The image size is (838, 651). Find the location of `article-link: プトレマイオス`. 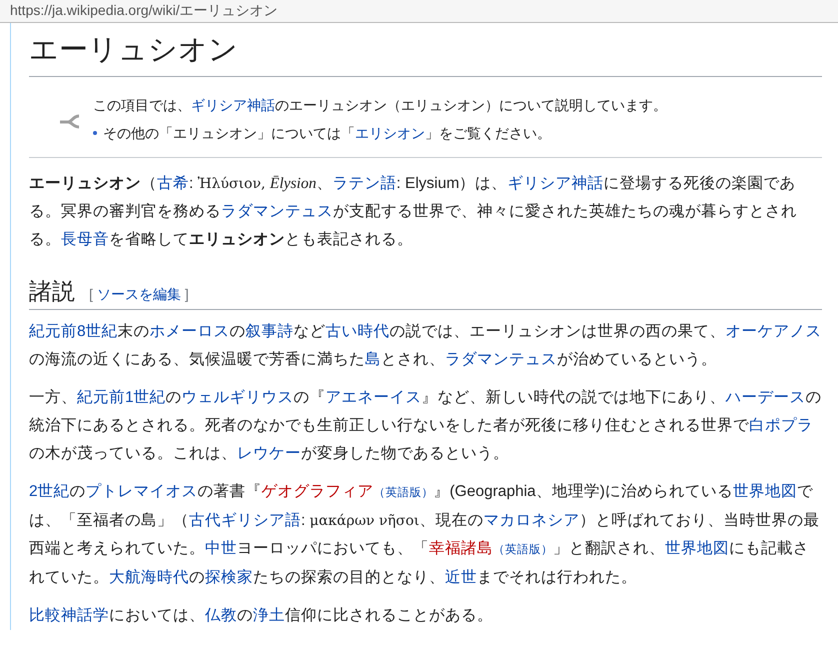

article-link: プトレマイオス is located at coordinates (142, 491).